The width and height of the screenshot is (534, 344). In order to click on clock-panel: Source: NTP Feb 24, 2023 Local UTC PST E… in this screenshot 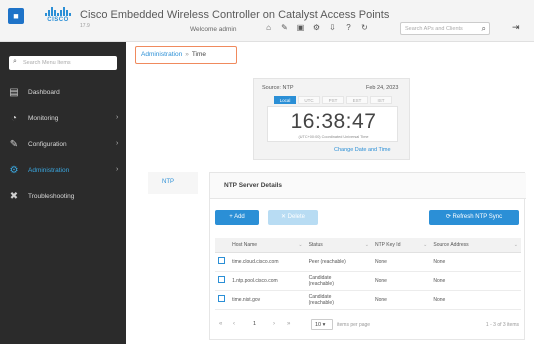, I will do `click(331, 119)`.